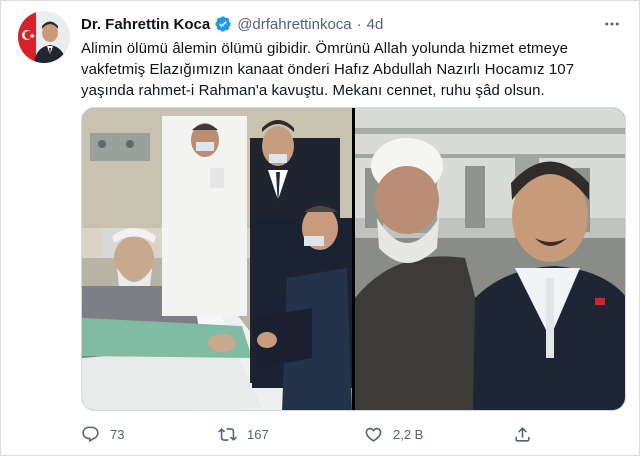 This screenshot has width=640, height=456. I want to click on retweet-icon, so click(227, 434).